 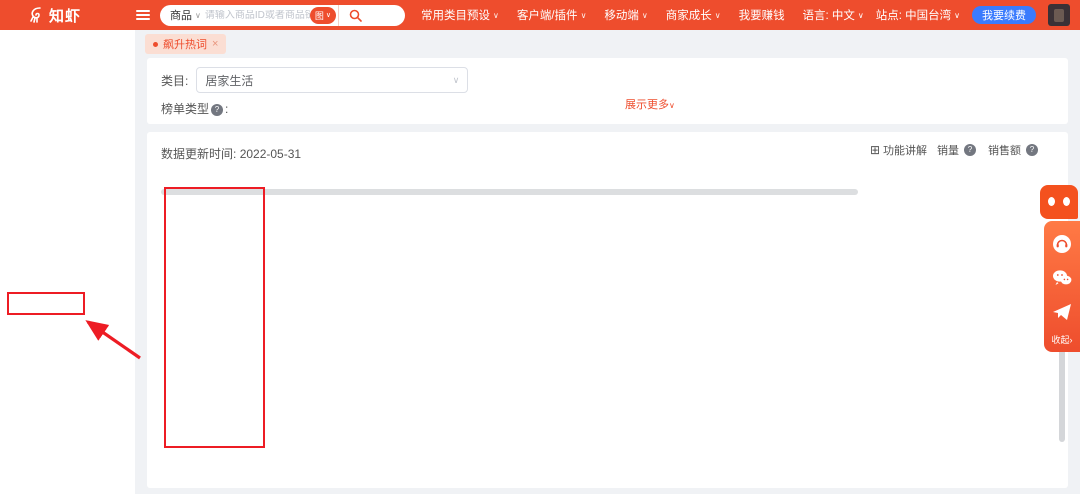 I want to click on renew-button: 我要续费, so click(x=1004, y=15).